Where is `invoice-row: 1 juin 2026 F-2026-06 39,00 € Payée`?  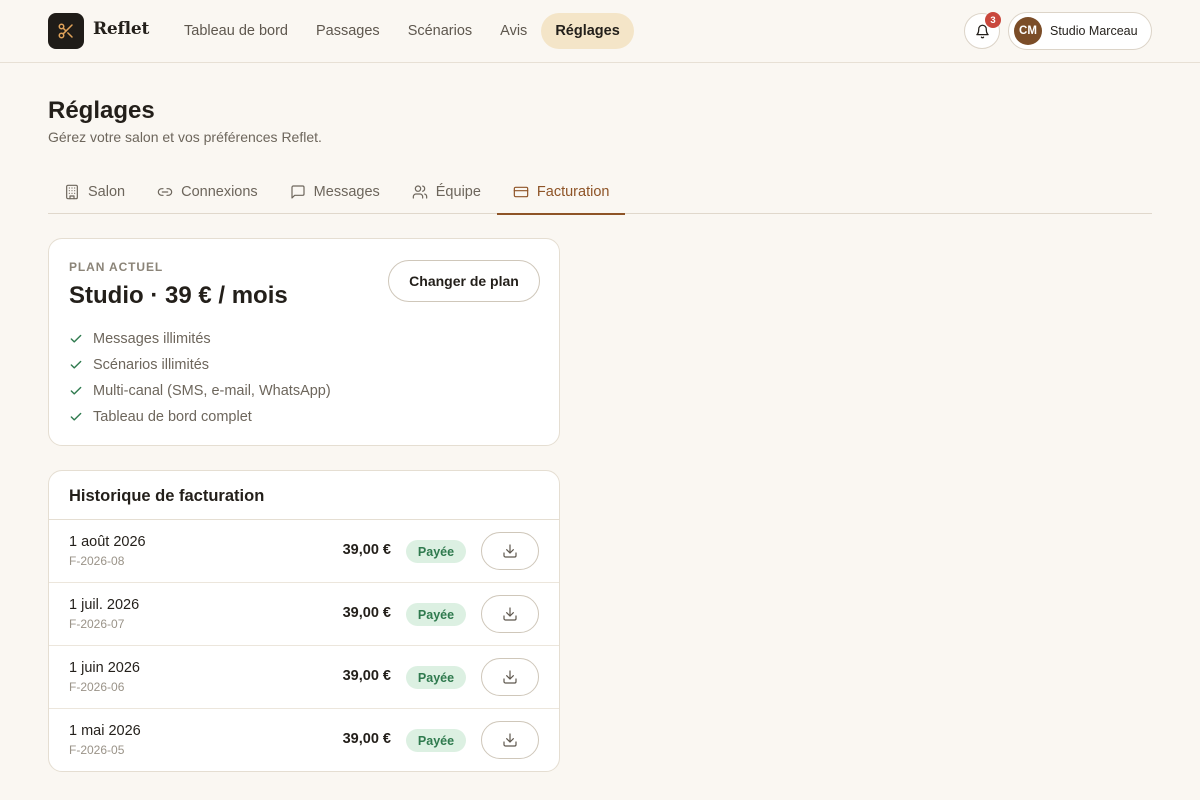
invoice-row: 1 juin 2026 F-2026-06 39,00 € Payée is located at coordinates (304, 677).